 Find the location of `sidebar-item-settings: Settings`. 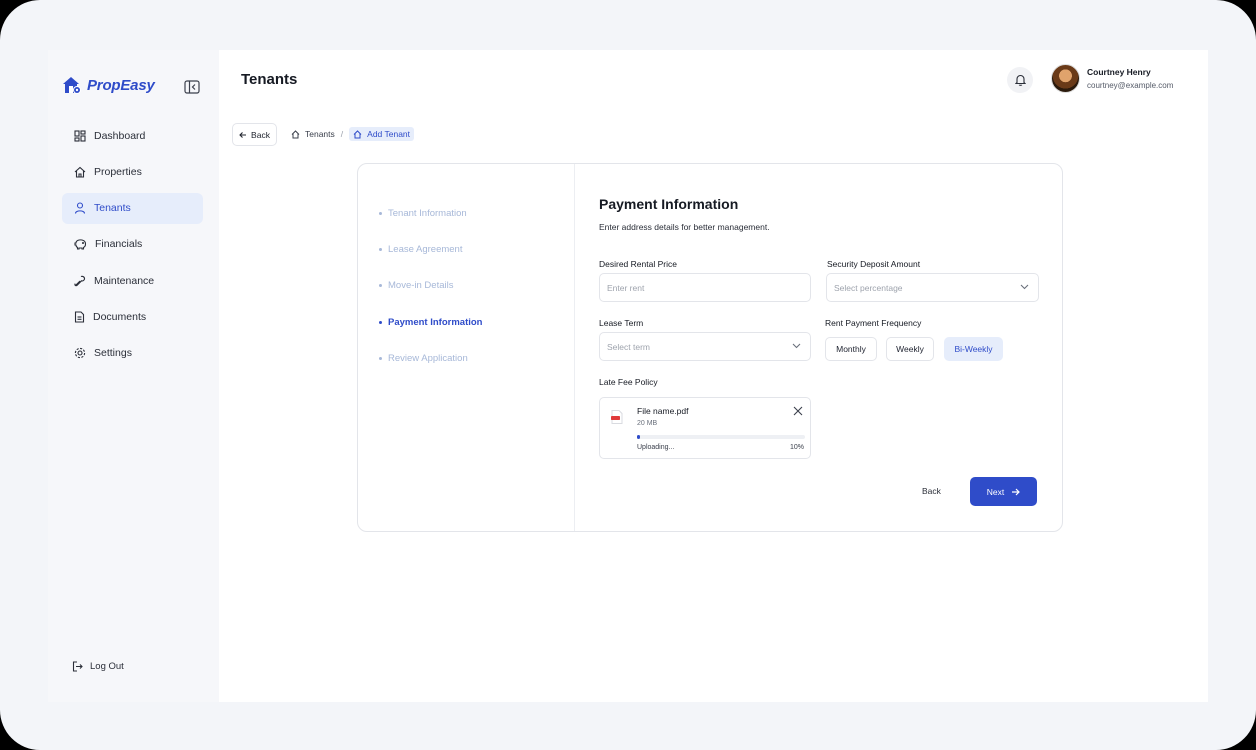

sidebar-item-settings: Settings is located at coordinates (132, 353).